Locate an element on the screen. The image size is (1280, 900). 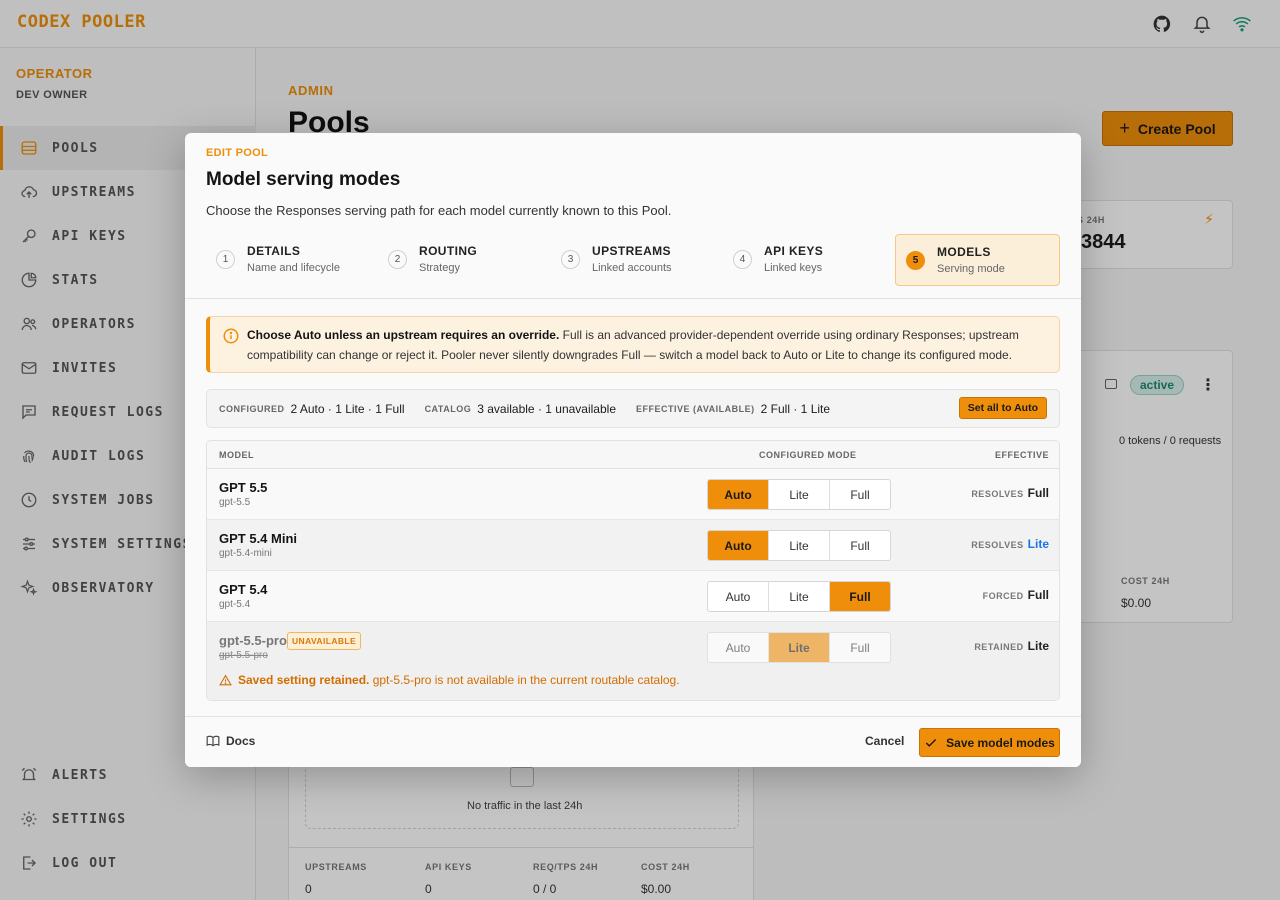
step-subtitle: Linked accounts is located at coordinates (632, 268).